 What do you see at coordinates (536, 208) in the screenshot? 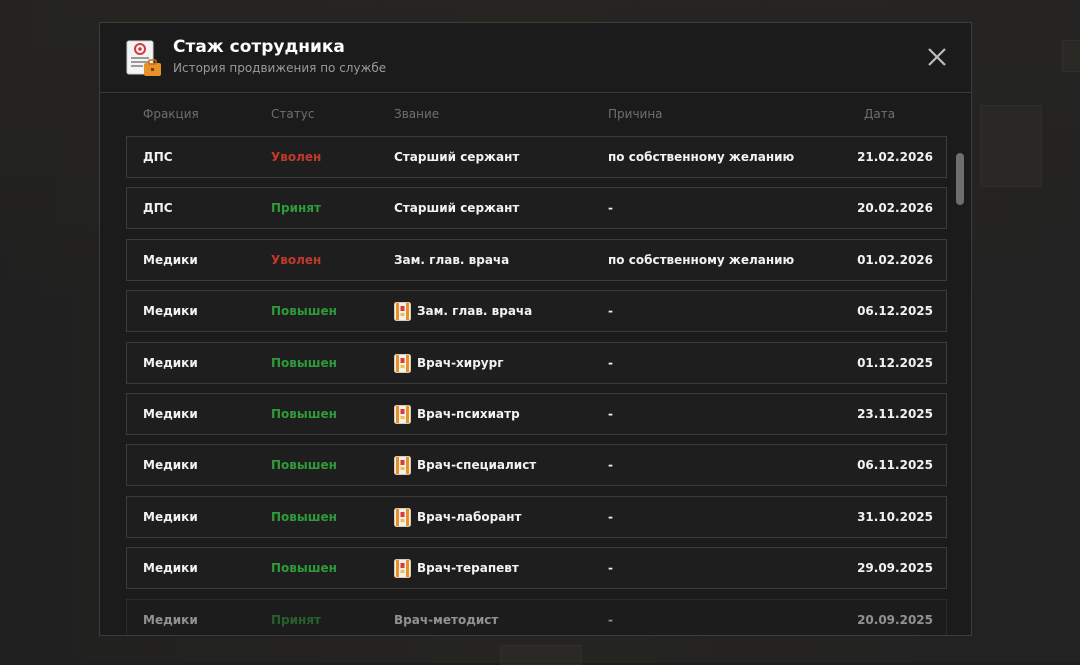
I see `table-row: ДПС Принят Старший сержант - 20.02.2026` at bounding box center [536, 208].